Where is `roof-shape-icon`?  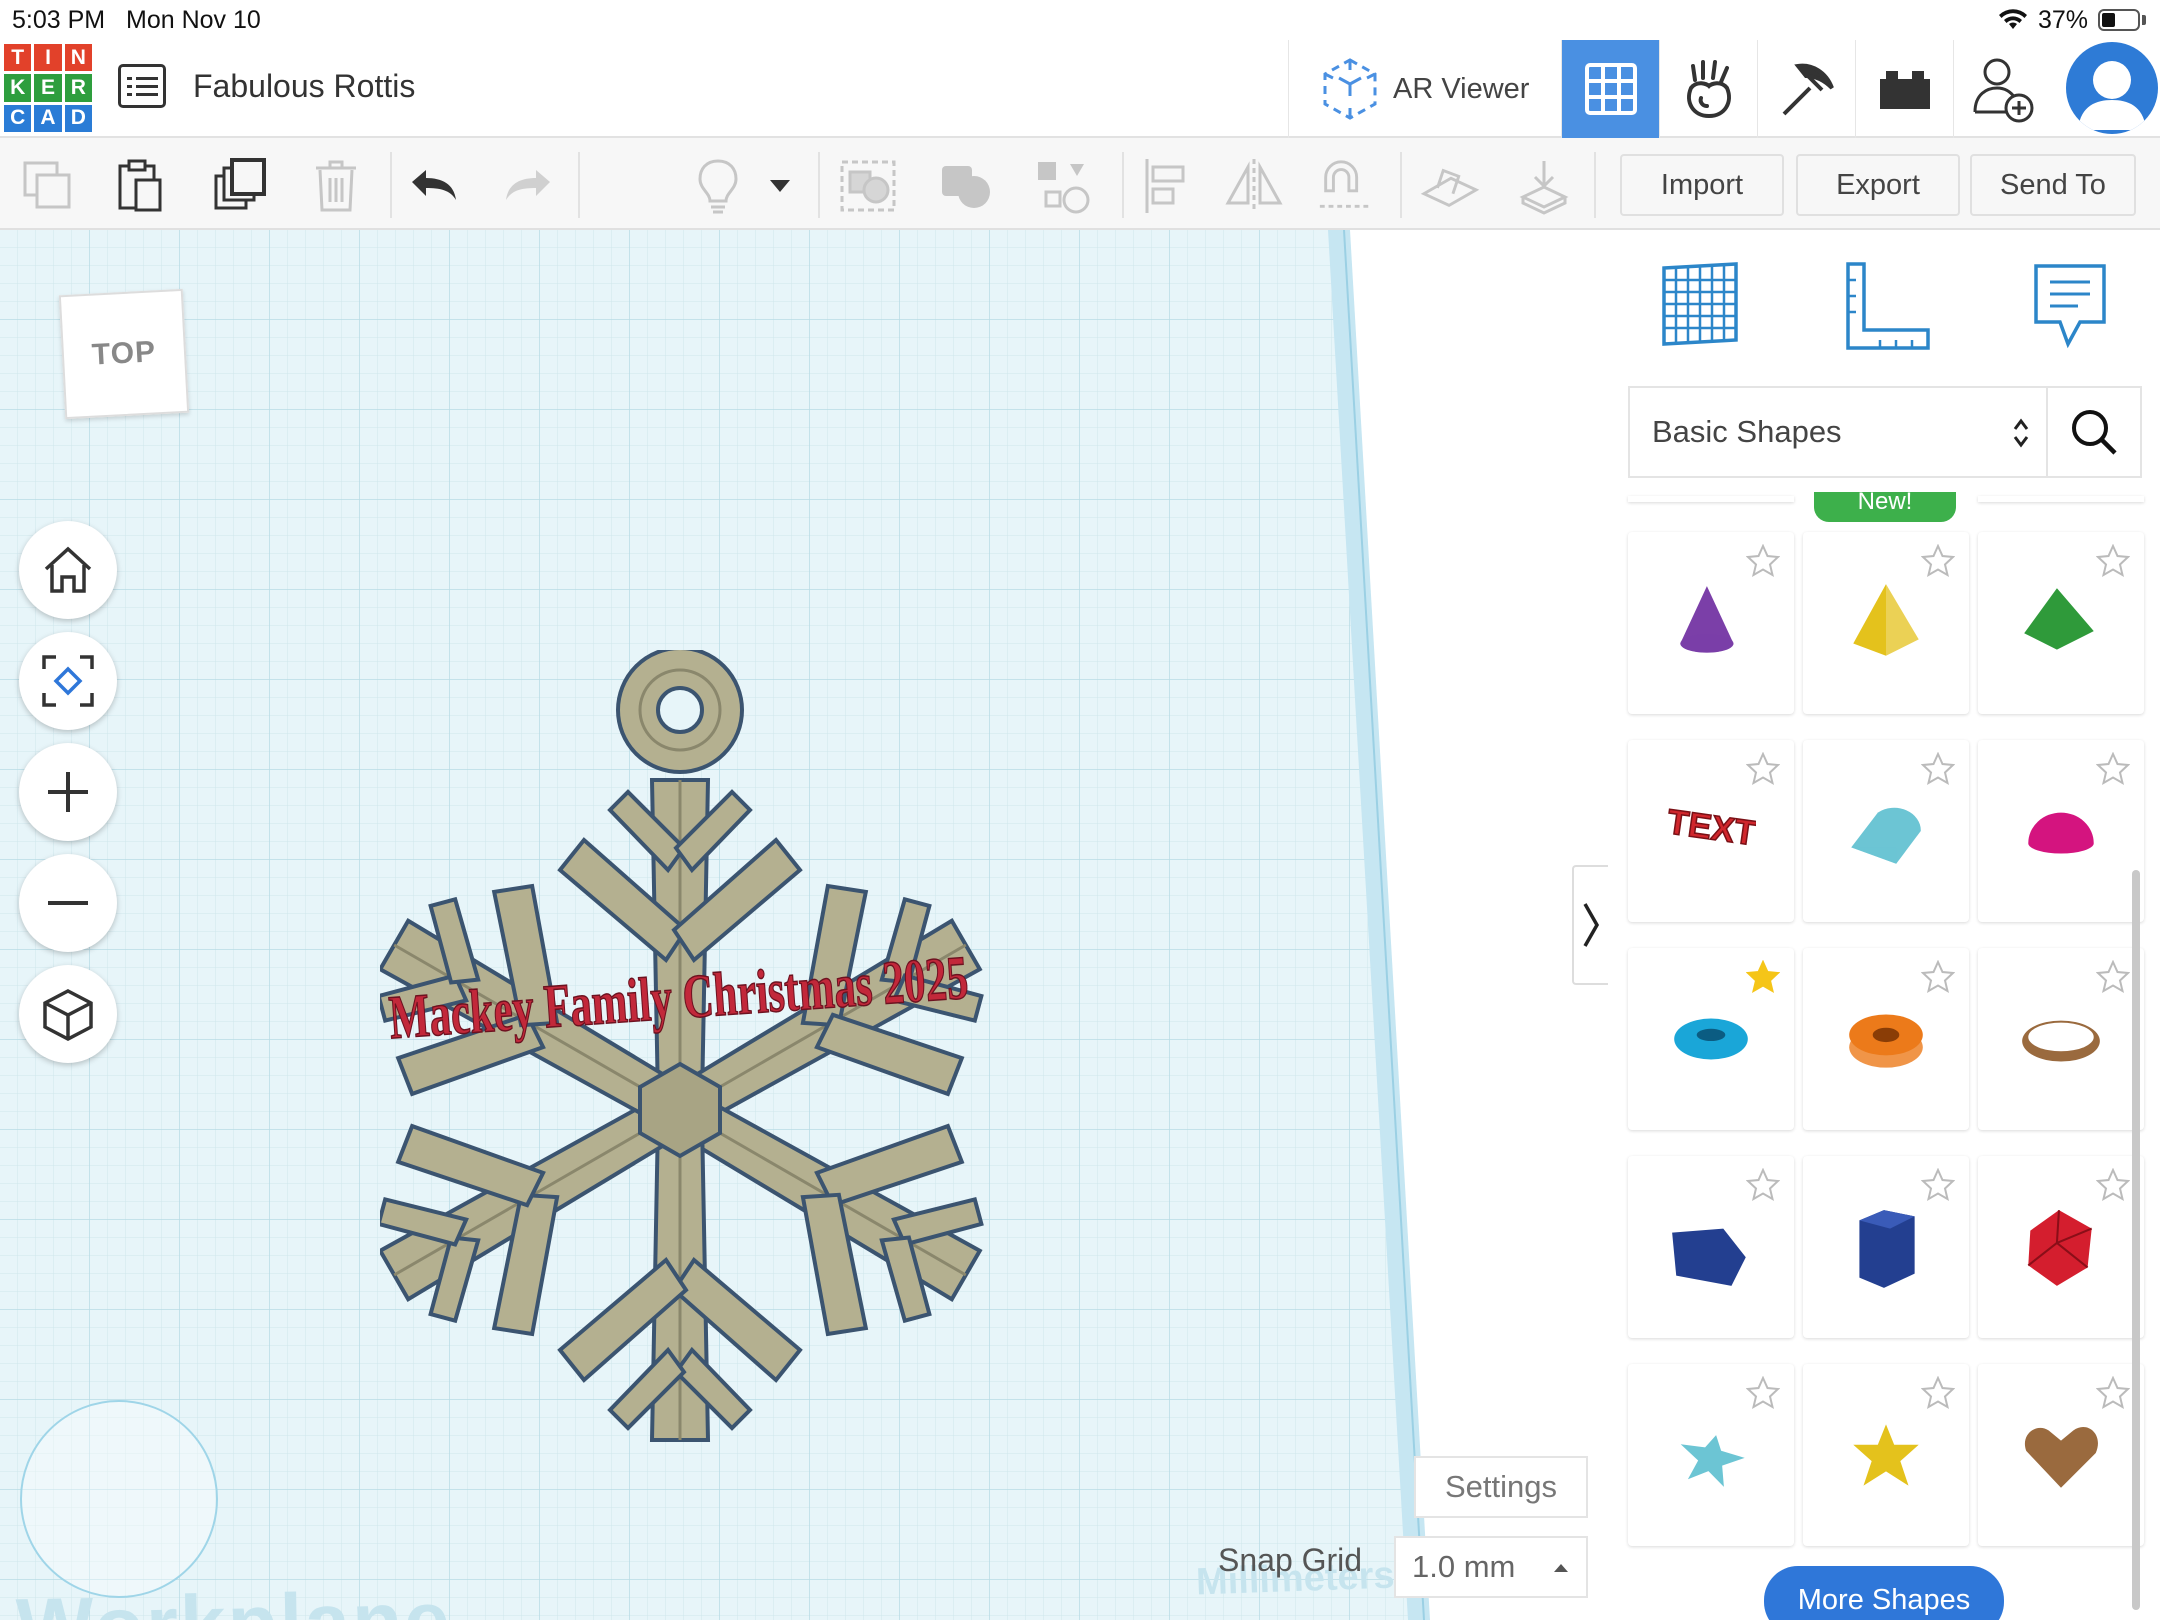
roof-shape-icon is located at coordinates (2059, 619).